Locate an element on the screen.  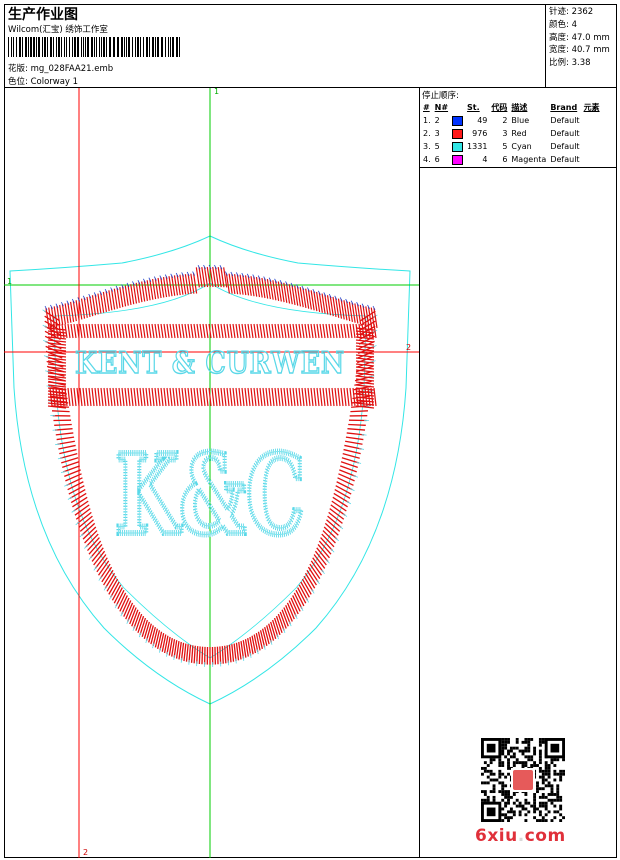
row-code: 5 is located at coordinates (505, 146).